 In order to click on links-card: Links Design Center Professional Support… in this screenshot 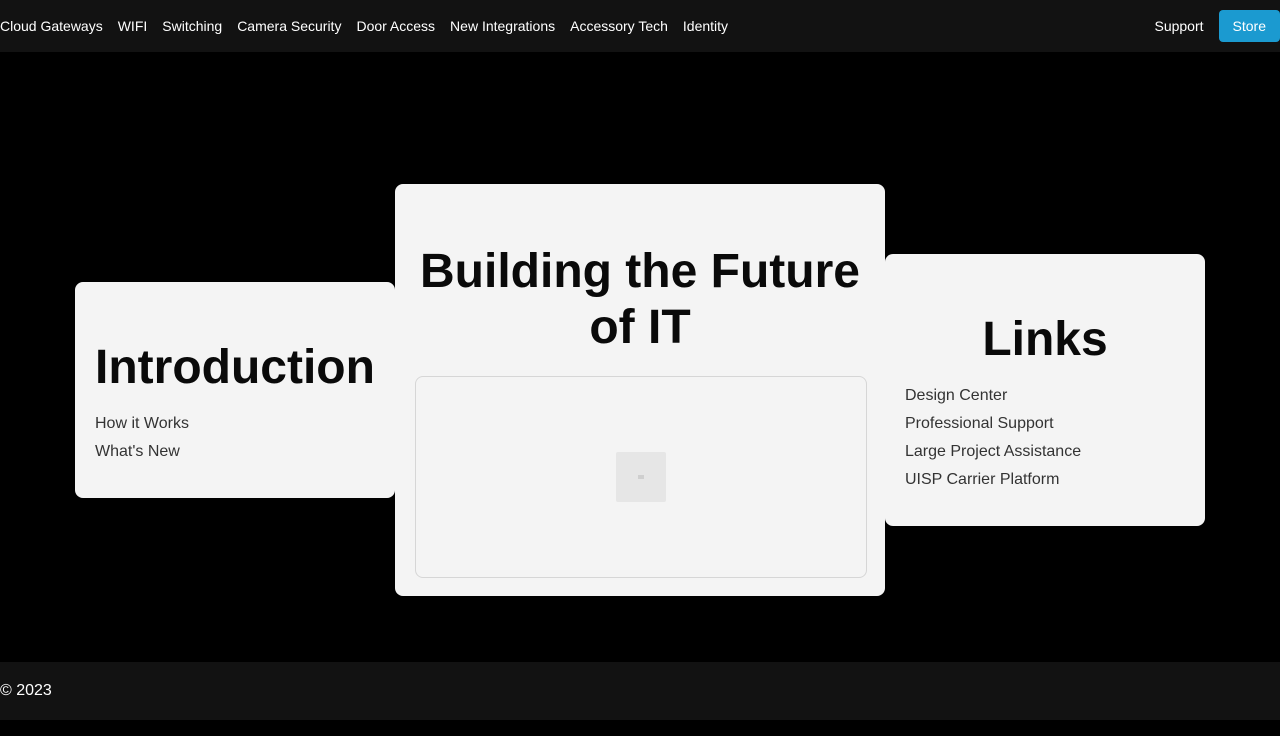, I will do `click(1045, 390)`.